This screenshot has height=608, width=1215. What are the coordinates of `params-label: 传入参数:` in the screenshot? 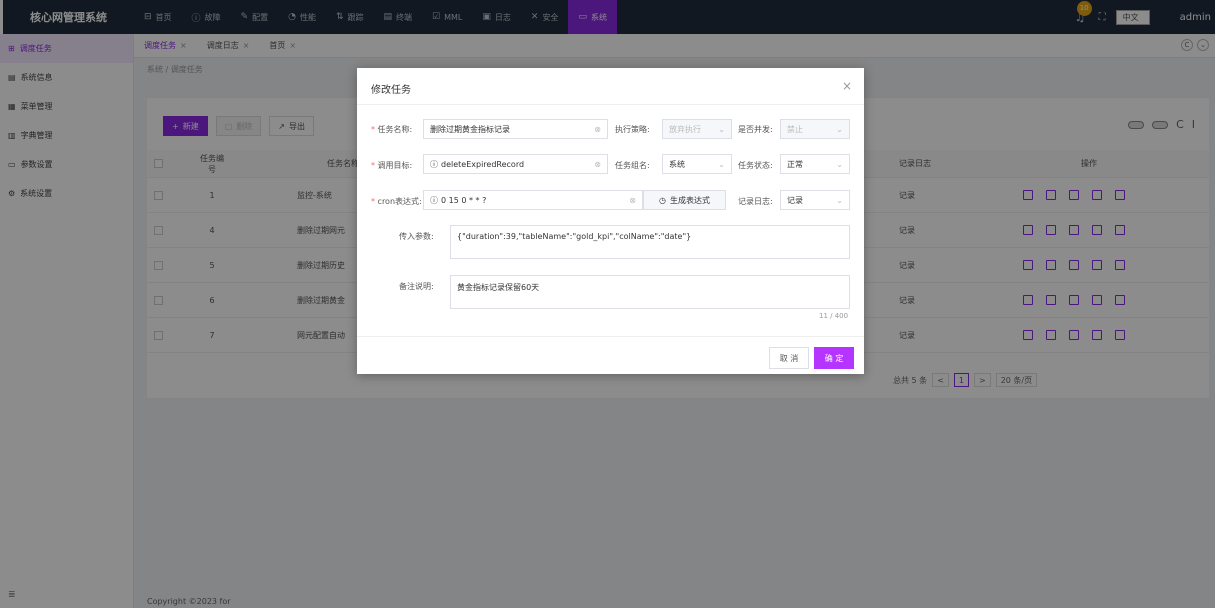 It's located at (416, 236).